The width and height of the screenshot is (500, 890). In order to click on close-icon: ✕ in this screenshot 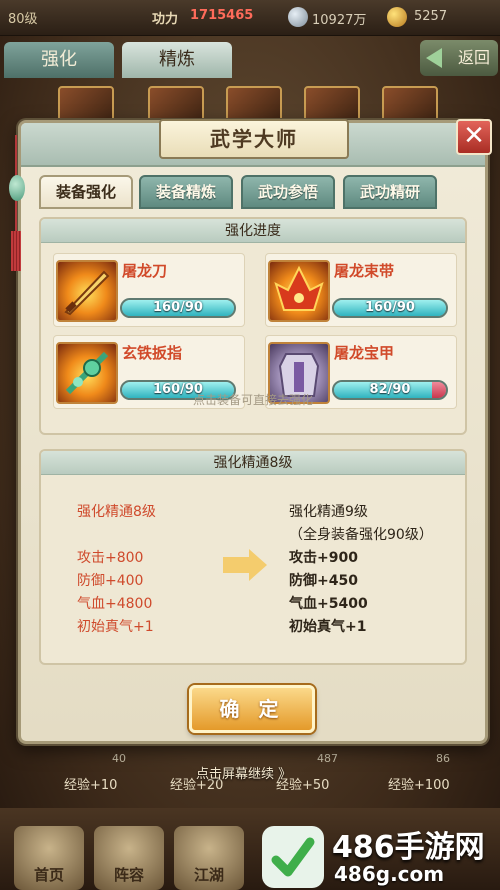, I will do `click(474, 136)`.